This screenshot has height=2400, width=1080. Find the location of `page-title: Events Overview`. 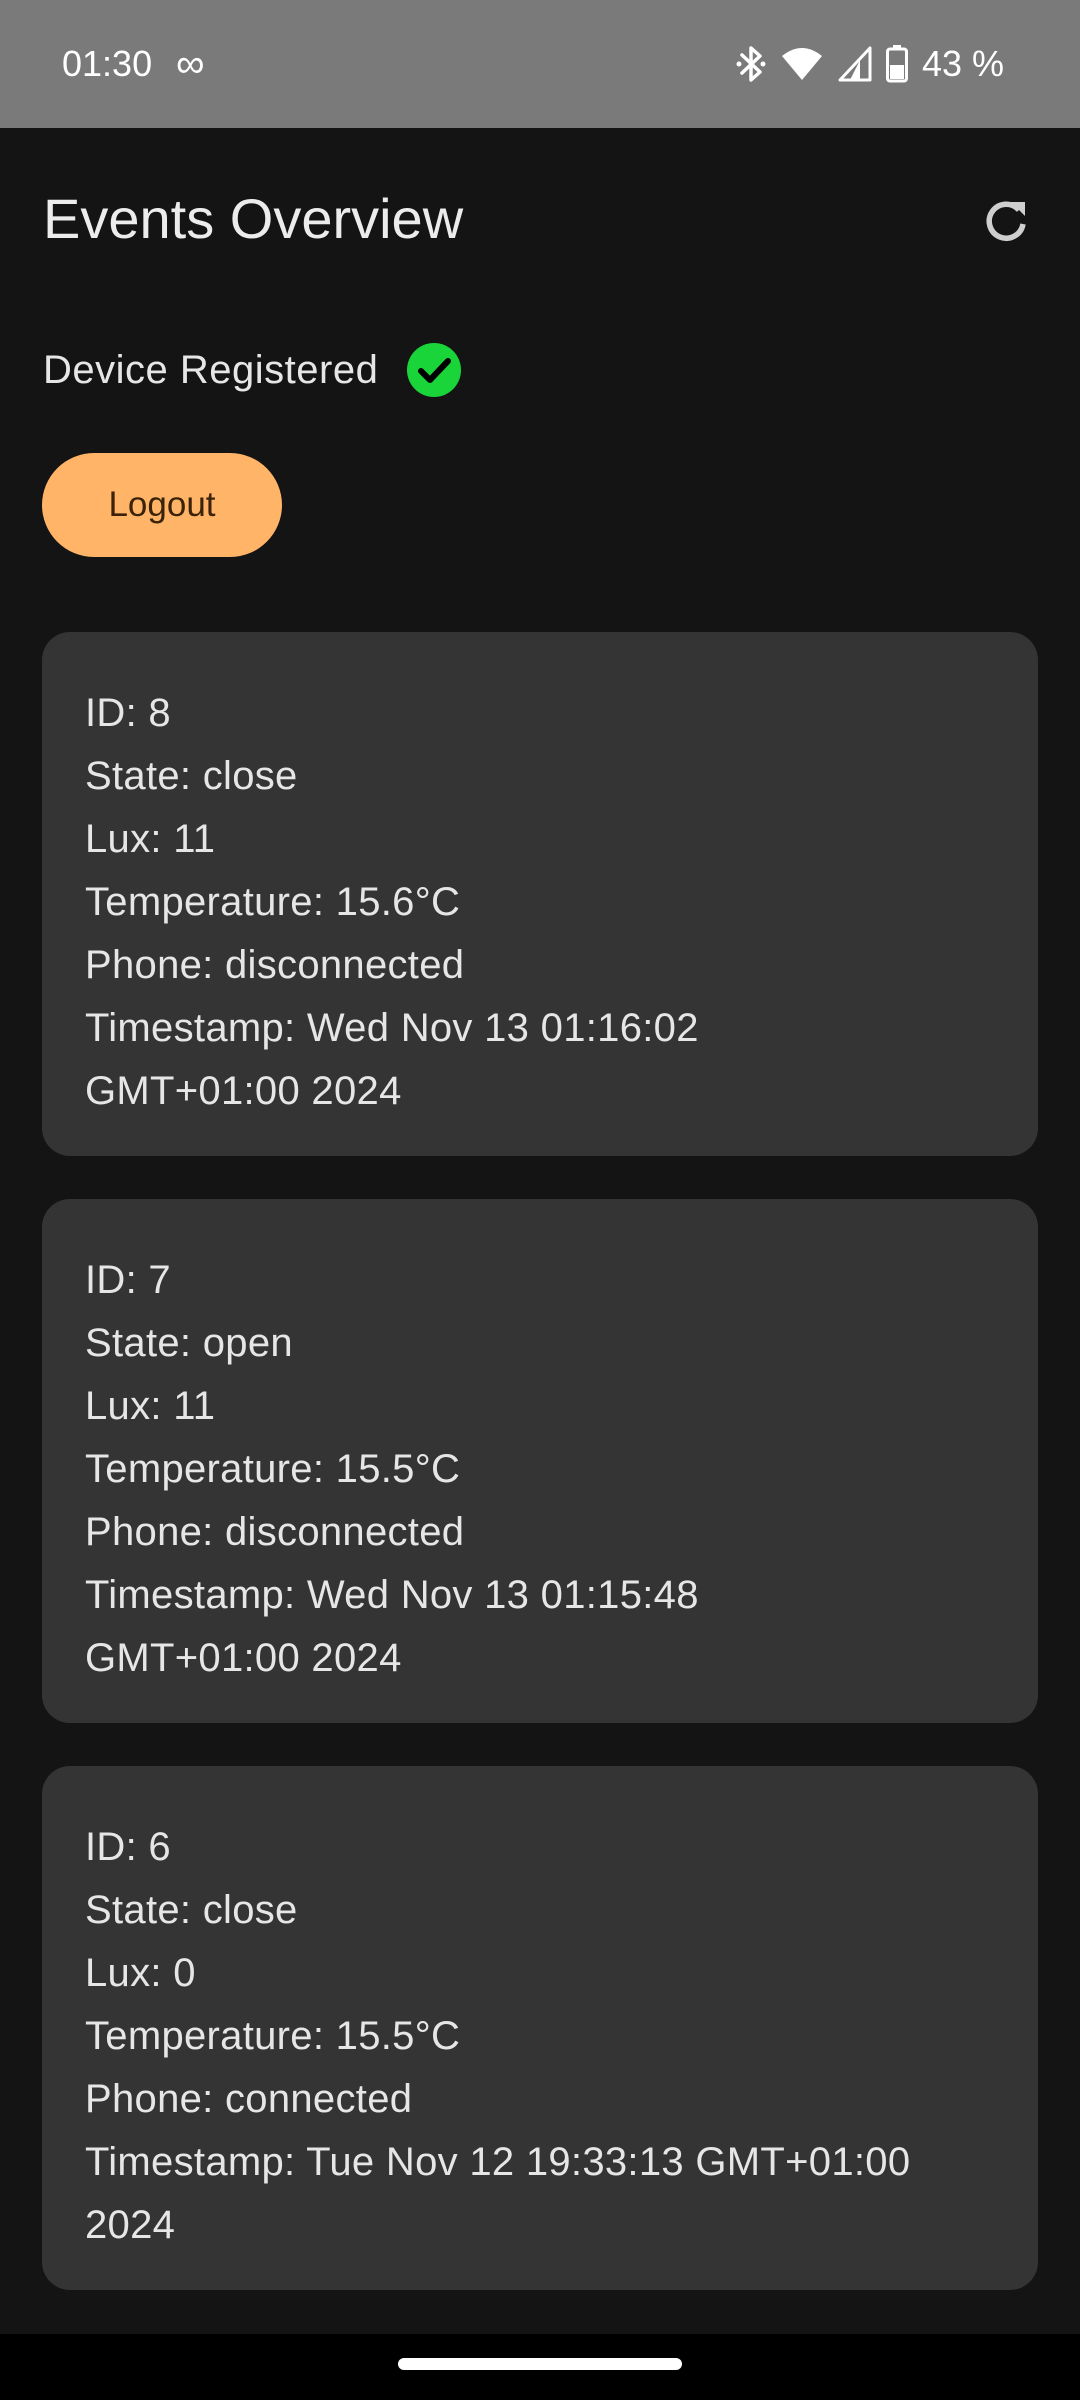

page-title: Events Overview is located at coordinates (253, 218).